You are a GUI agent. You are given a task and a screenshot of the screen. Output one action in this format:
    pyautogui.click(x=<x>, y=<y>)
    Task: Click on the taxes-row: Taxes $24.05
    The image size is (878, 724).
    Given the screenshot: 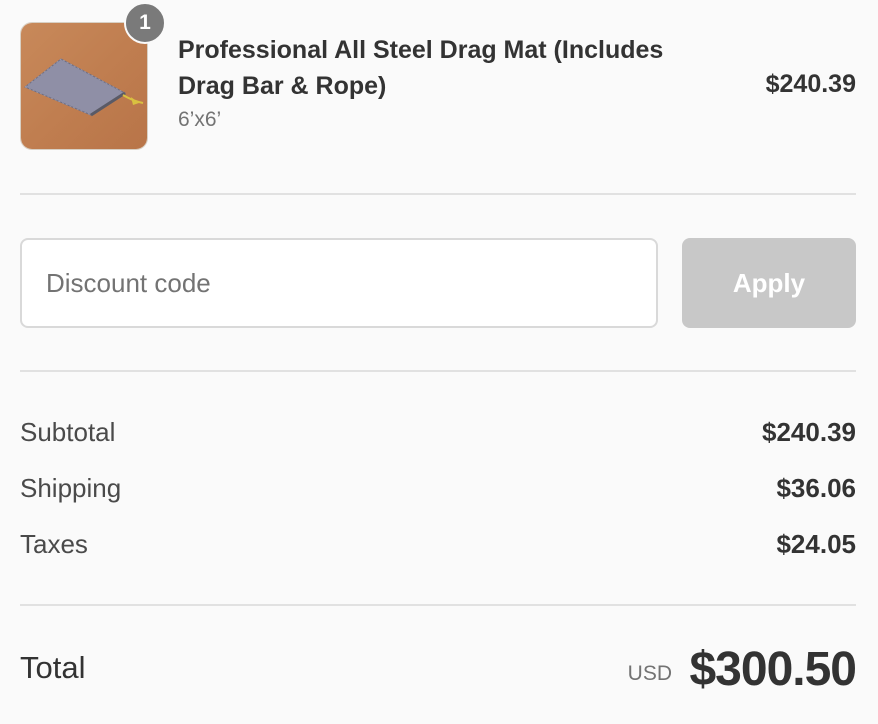 What is the action you would take?
    pyautogui.click(x=438, y=544)
    